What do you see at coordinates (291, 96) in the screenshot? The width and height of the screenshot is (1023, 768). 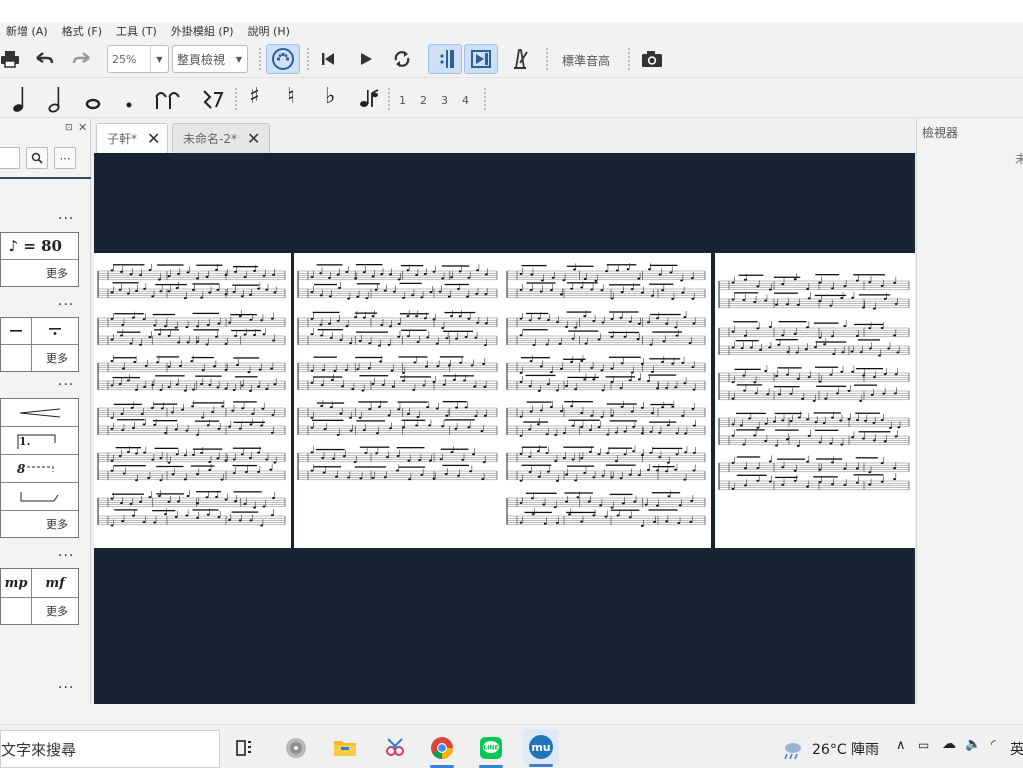 I see `natural-icon: ♮` at bounding box center [291, 96].